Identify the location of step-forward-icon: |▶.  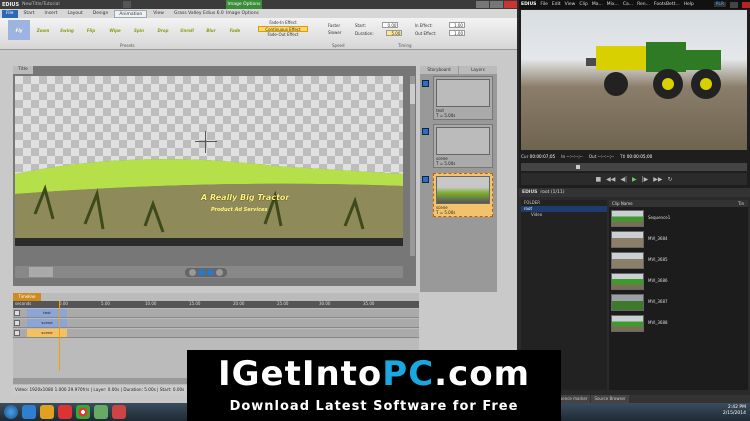
(645, 179).